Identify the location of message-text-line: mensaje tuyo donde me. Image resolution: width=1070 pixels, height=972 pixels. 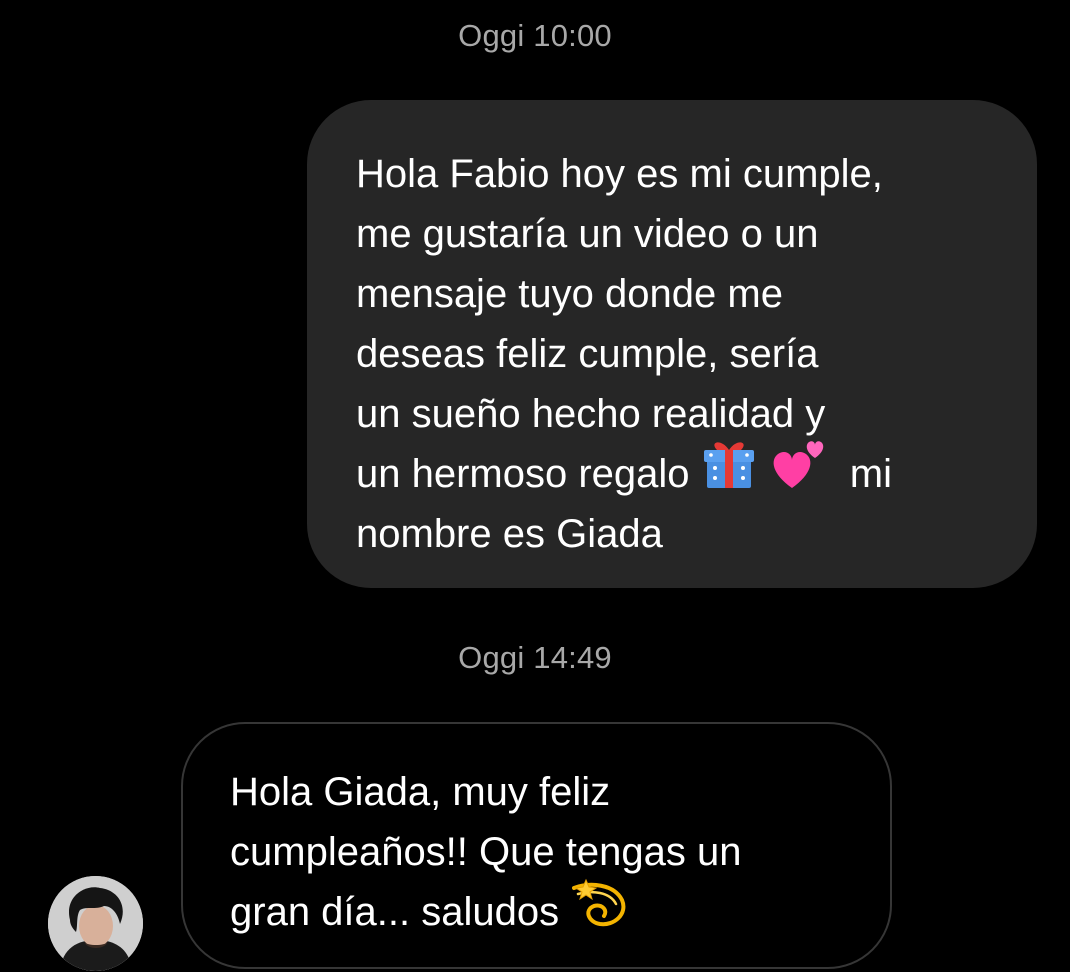
(569, 294).